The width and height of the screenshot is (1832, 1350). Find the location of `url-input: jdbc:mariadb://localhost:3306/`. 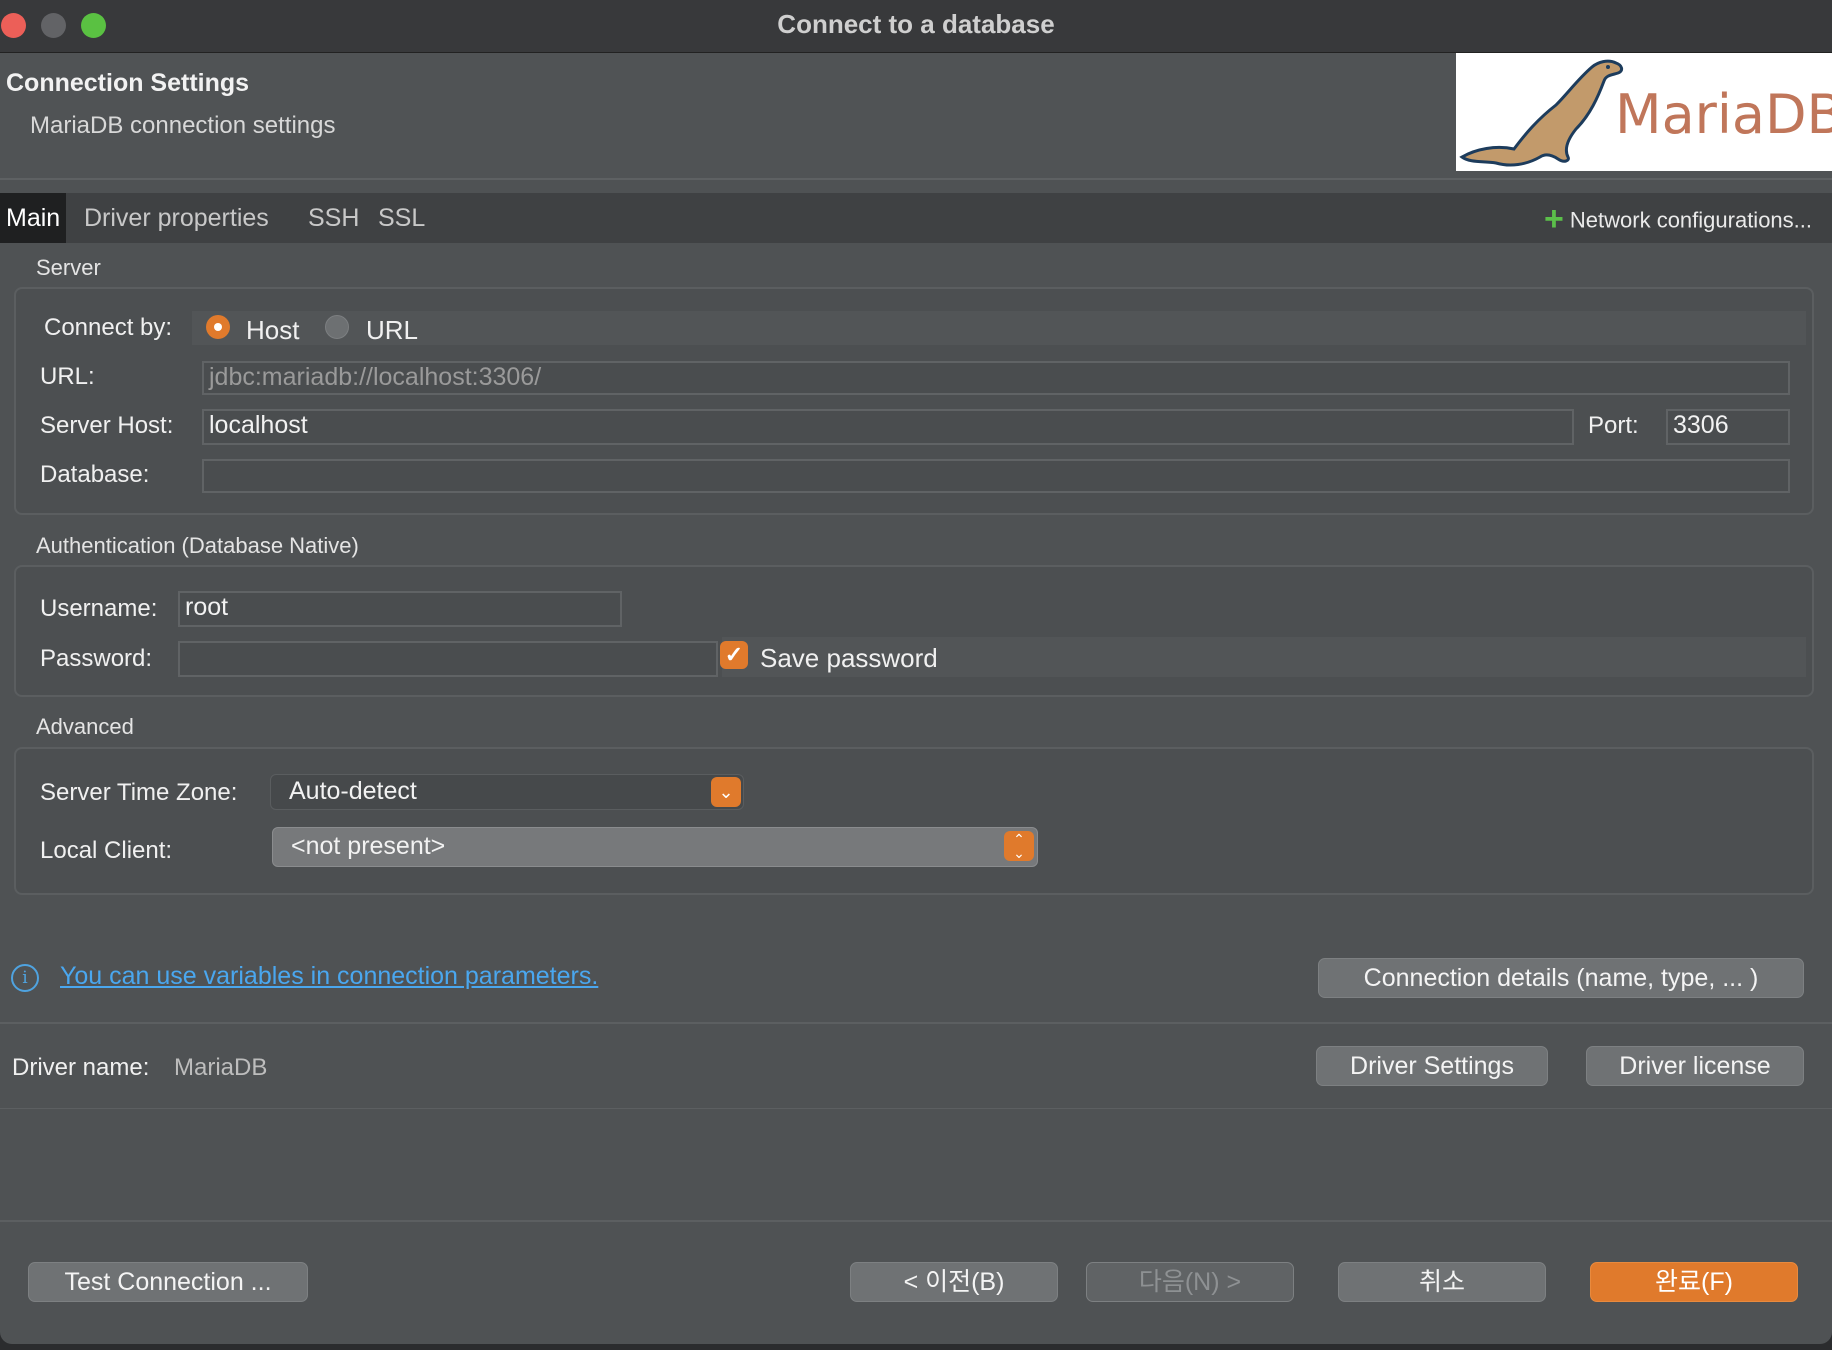

url-input: jdbc:mariadb://localhost:3306/ is located at coordinates (996, 378).